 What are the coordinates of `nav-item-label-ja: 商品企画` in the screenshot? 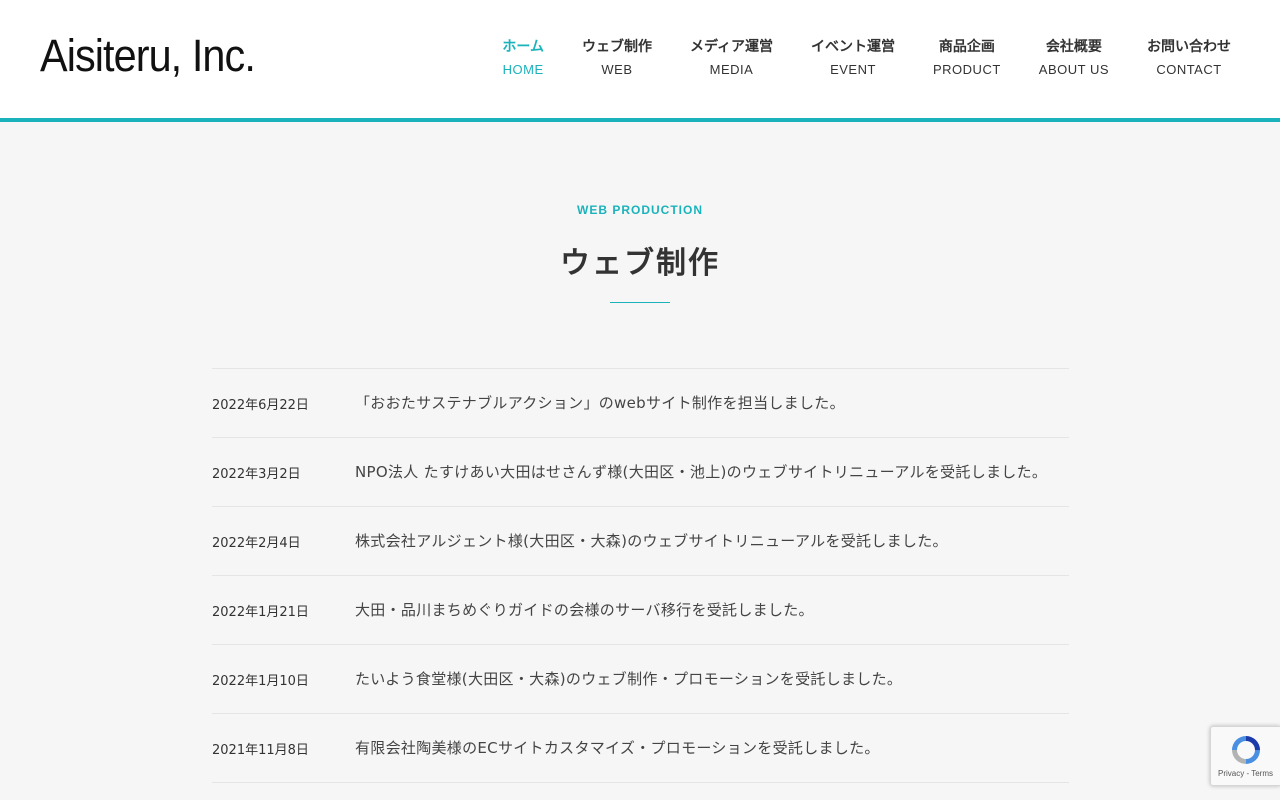 It's located at (966, 47).